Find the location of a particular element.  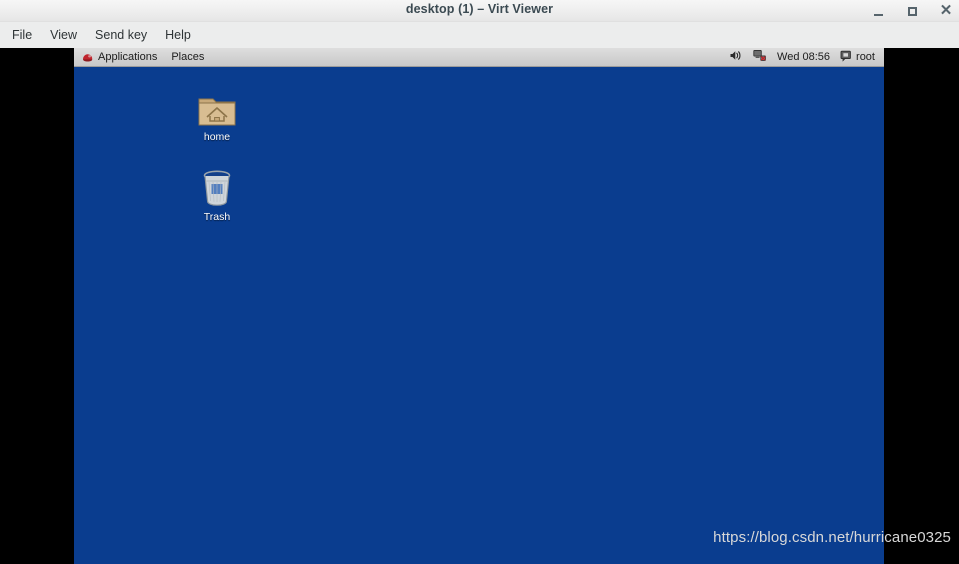

gnome-top-panel: Applications Places Wed 08:56 root is located at coordinates (479, 57).